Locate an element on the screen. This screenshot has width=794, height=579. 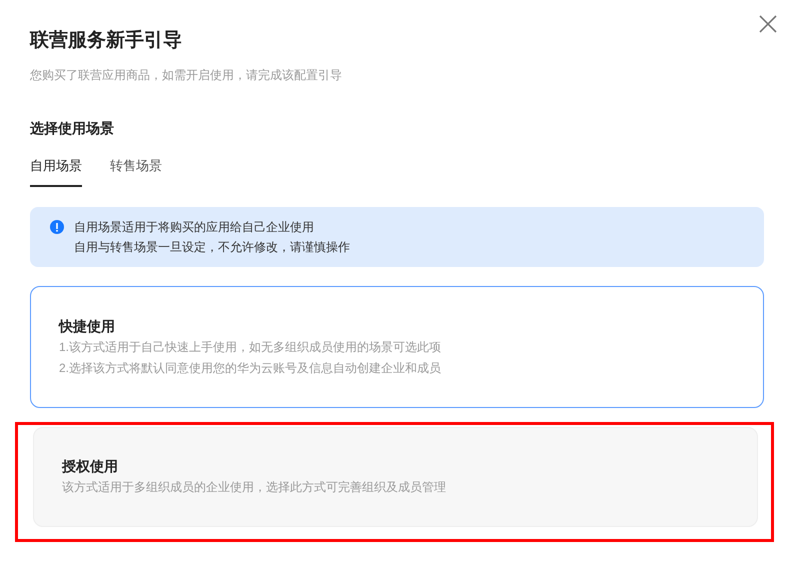
section-title: 选择使用场景 is located at coordinates (72, 128).